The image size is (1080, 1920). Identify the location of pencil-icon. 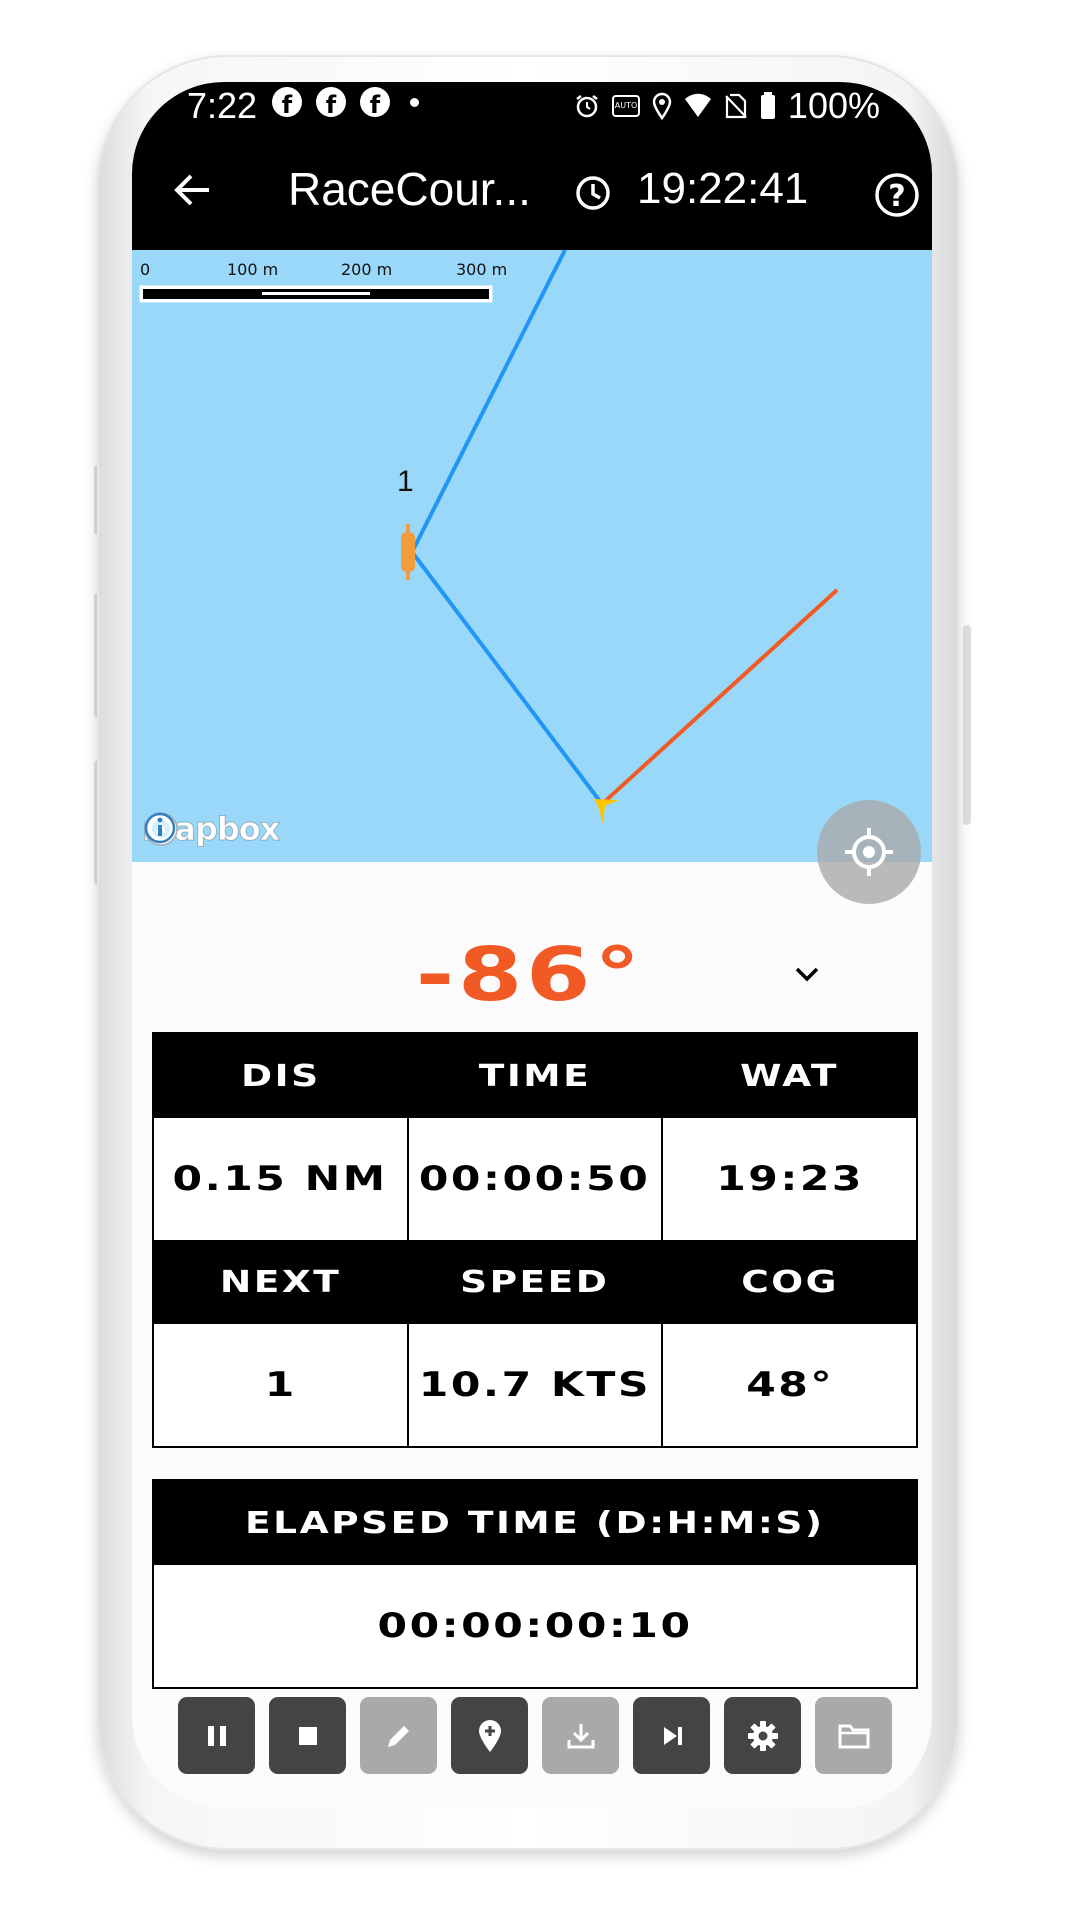
(398, 1736).